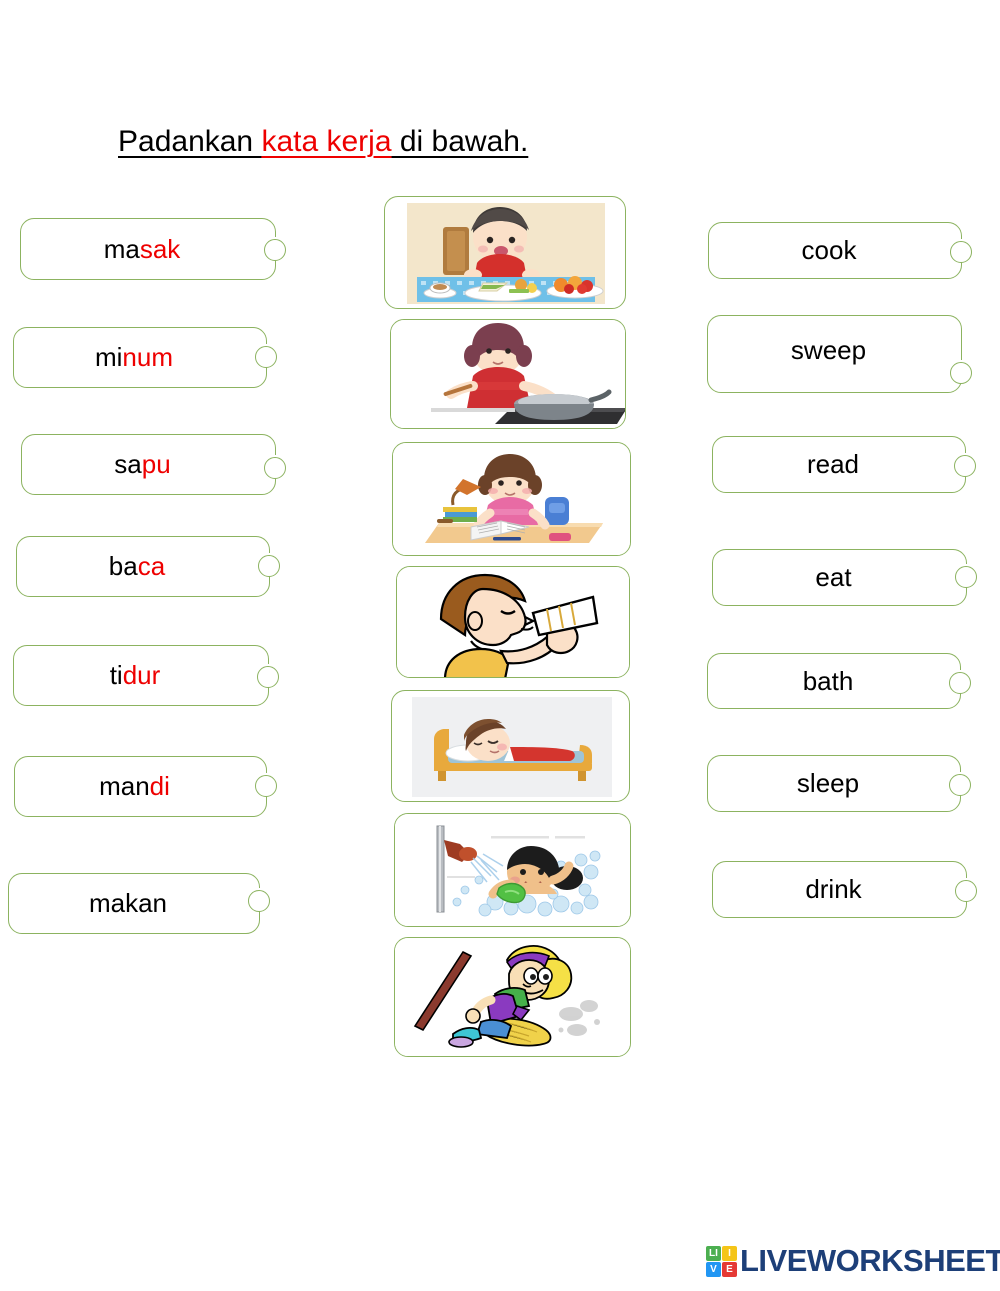 The image size is (1000, 1291). Describe the element at coordinates (729, 1253) in the screenshot. I see `logo-tile-i: I` at that location.